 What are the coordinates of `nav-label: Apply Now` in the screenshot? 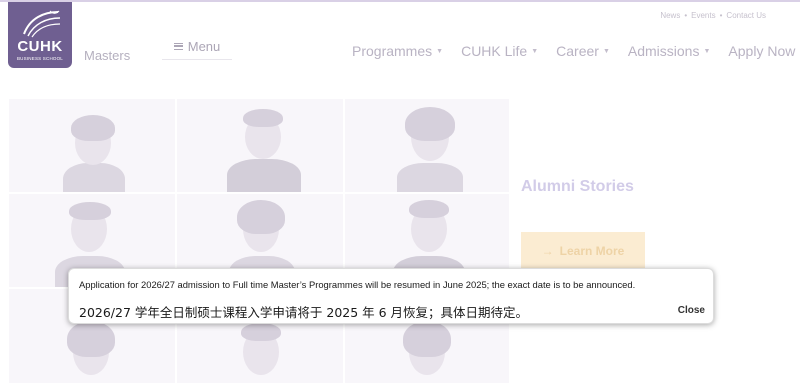 It's located at (762, 51).